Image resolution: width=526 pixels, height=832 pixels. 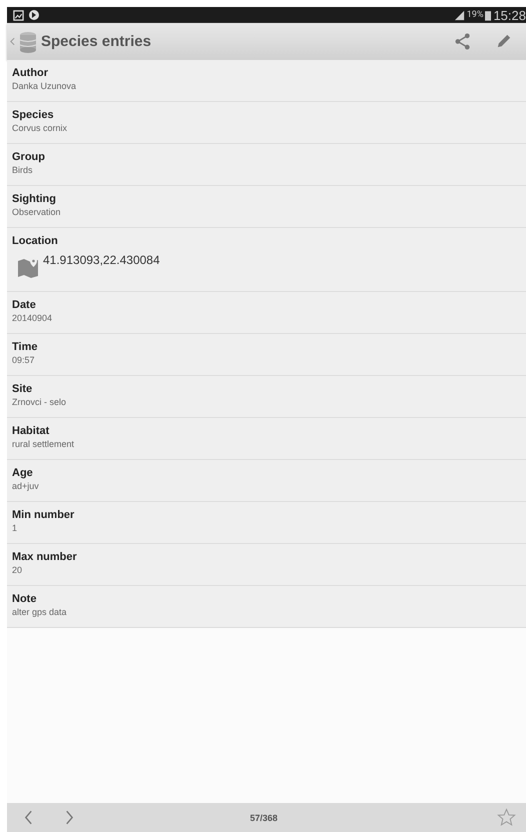 I want to click on field-label: Max number, so click(x=45, y=557).